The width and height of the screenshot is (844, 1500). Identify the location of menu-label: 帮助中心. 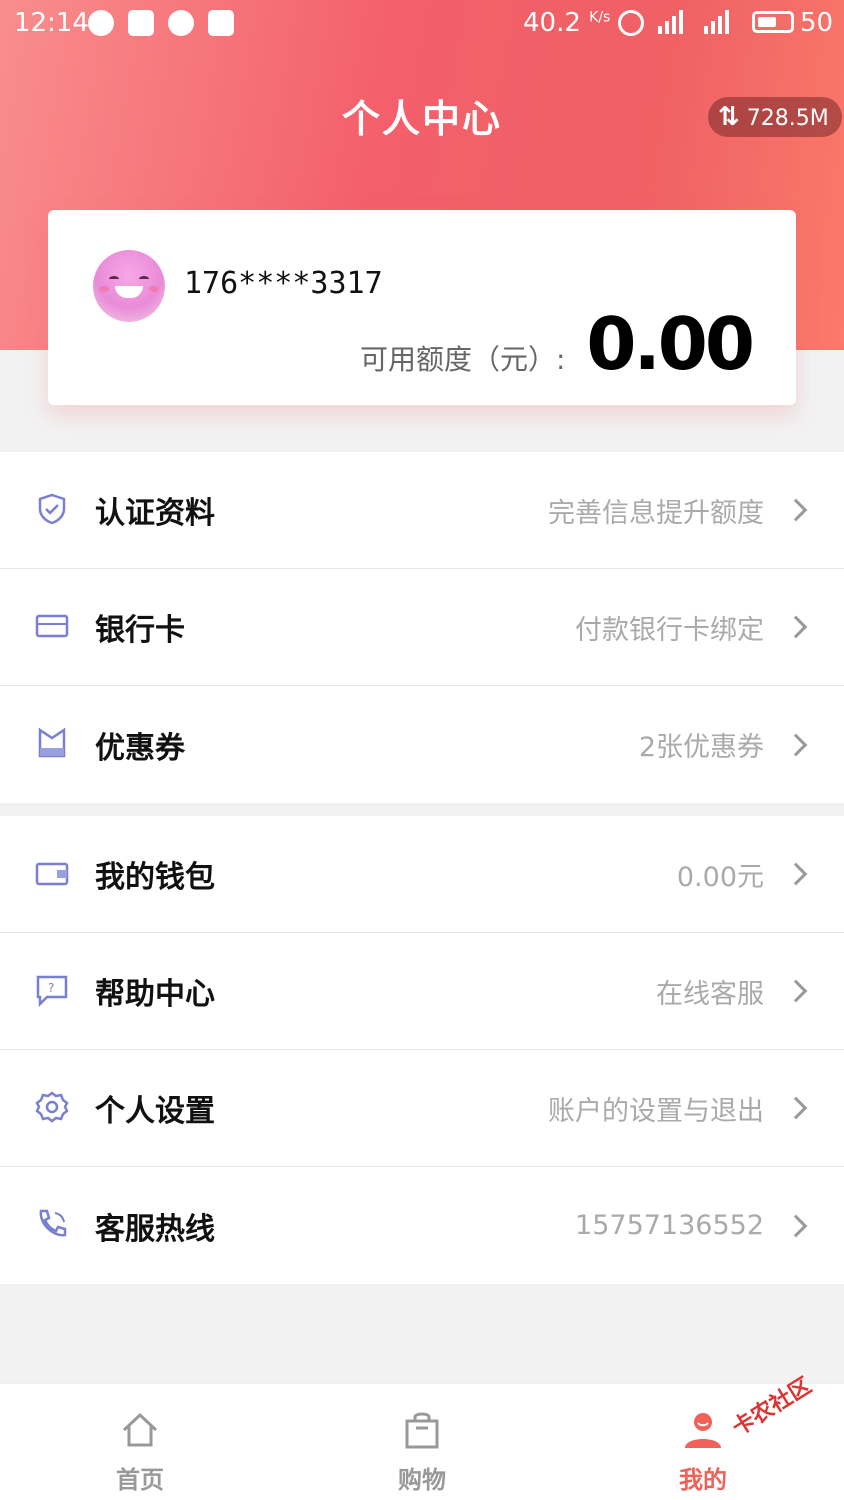
(155, 994).